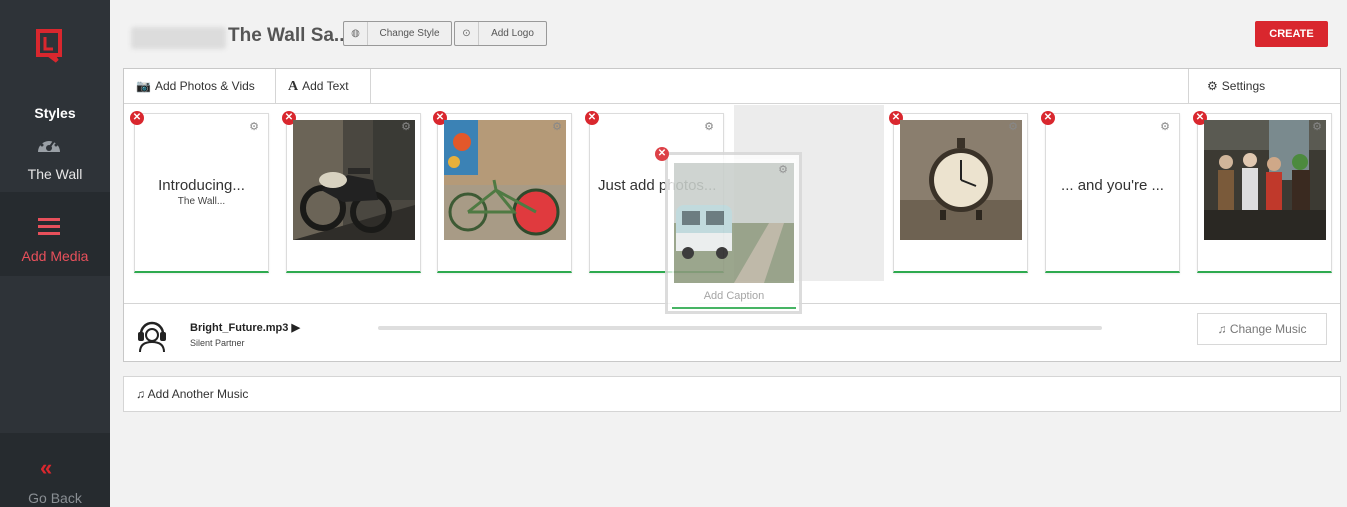 This screenshot has width=1347, height=507. I want to click on change-music-button: ♫ Change Music, so click(1262, 329).